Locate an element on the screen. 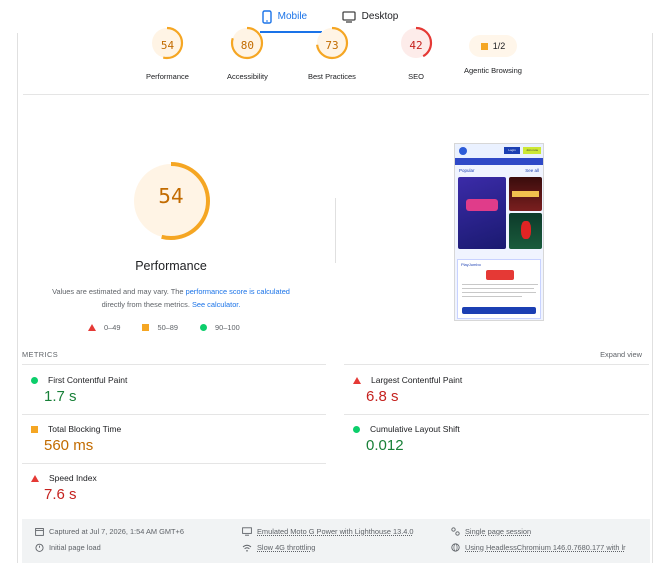  thumb-modal-title: PlayJumbo is located at coordinates (471, 264).